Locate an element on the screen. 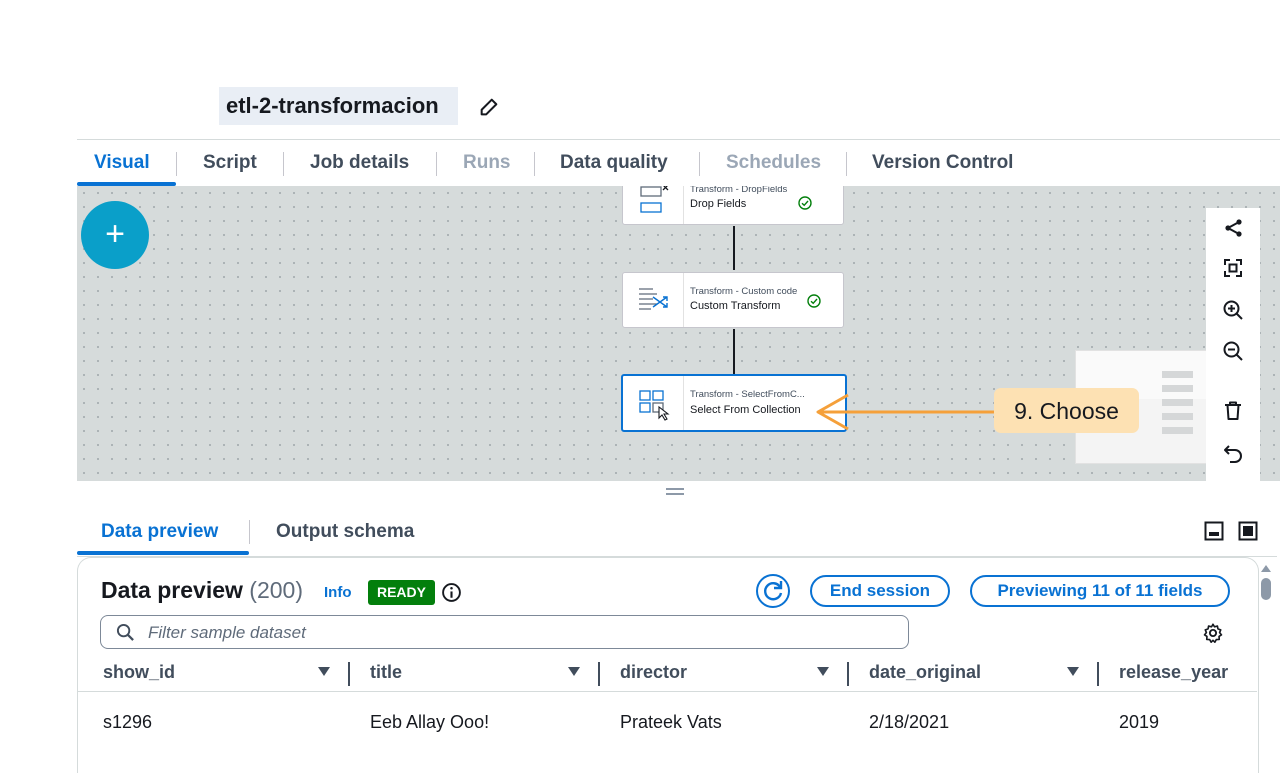 The image size is (1280, 773). tab-output-schema: Output schema is located at coordinates (345, 532).